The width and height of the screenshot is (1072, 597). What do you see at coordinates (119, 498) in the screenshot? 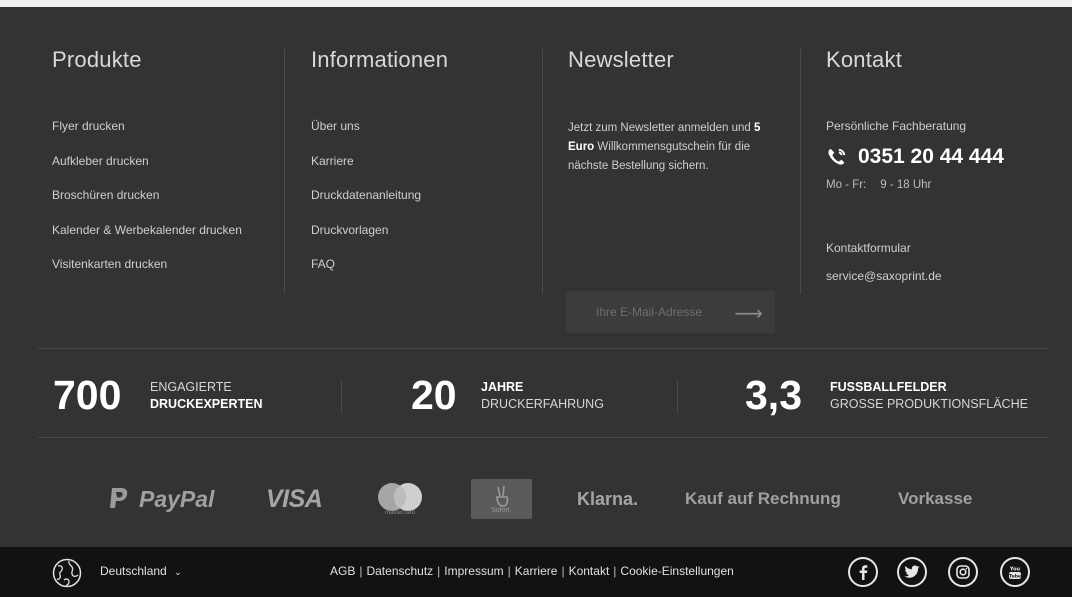
I see `paypal-icon` at bounding box center [119, 498].